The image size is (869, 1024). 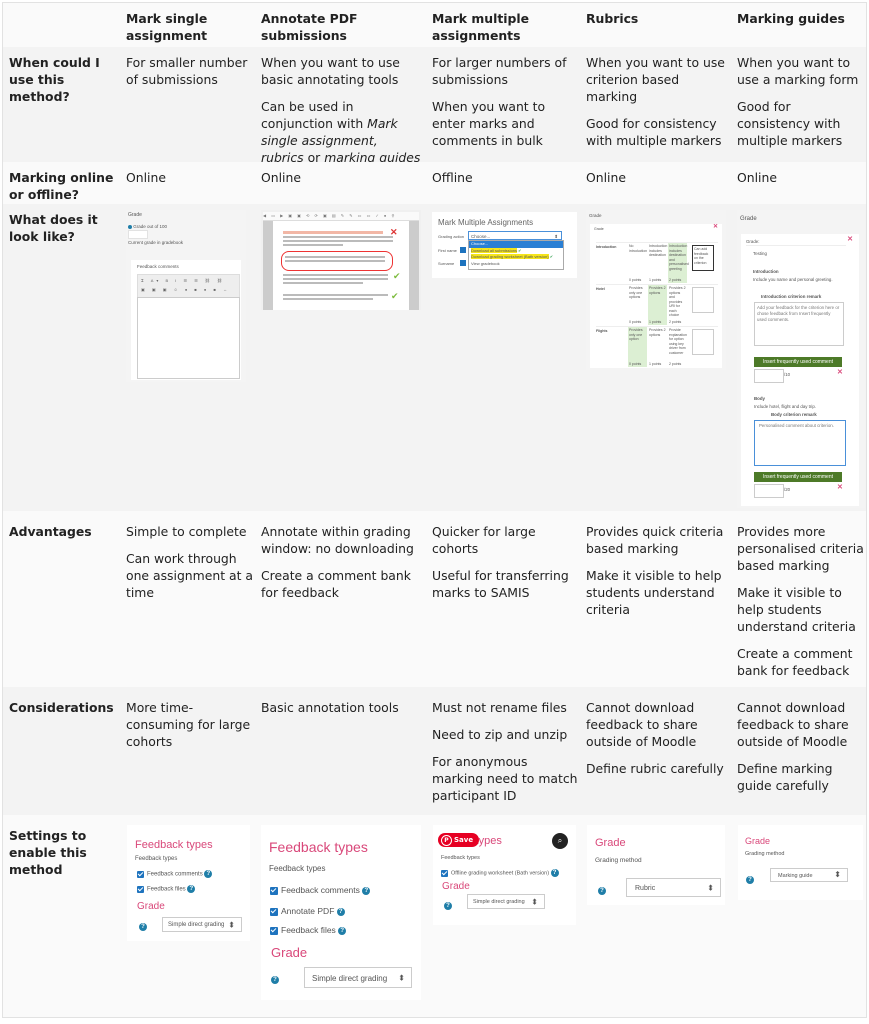 What do you see at coordinates (809, 875) in the screenshot?
I see `grading-method-select: Marking guide` at bounding box center [809, 875].